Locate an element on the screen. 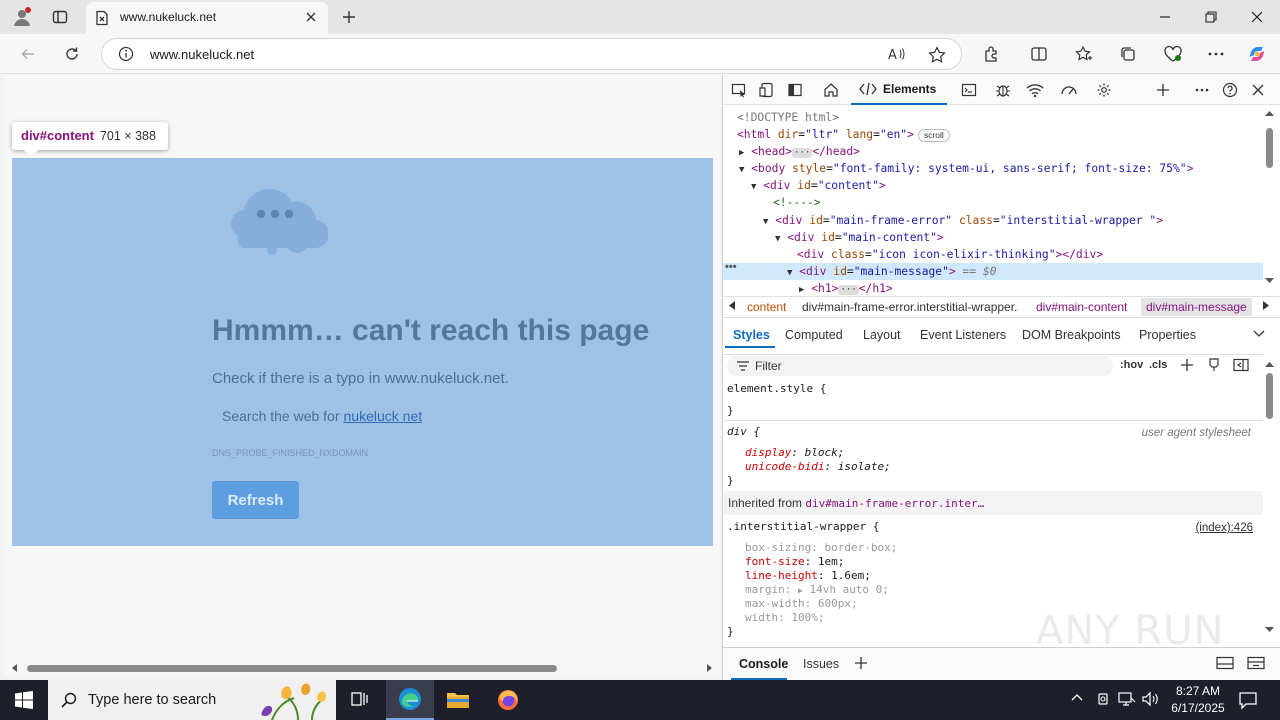  tray-volume-icon is located at coordinates (1151, 699).